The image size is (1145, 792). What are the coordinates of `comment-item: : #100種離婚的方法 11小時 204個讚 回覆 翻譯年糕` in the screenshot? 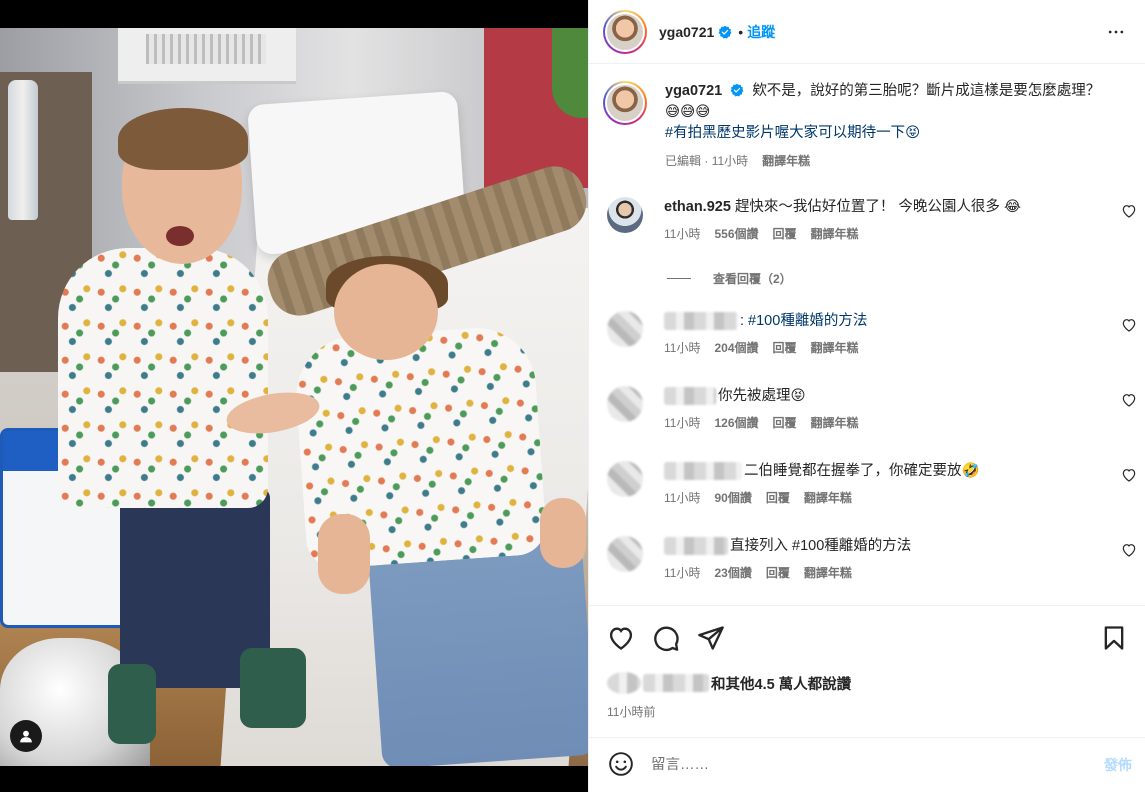 It's located at (872, 334).